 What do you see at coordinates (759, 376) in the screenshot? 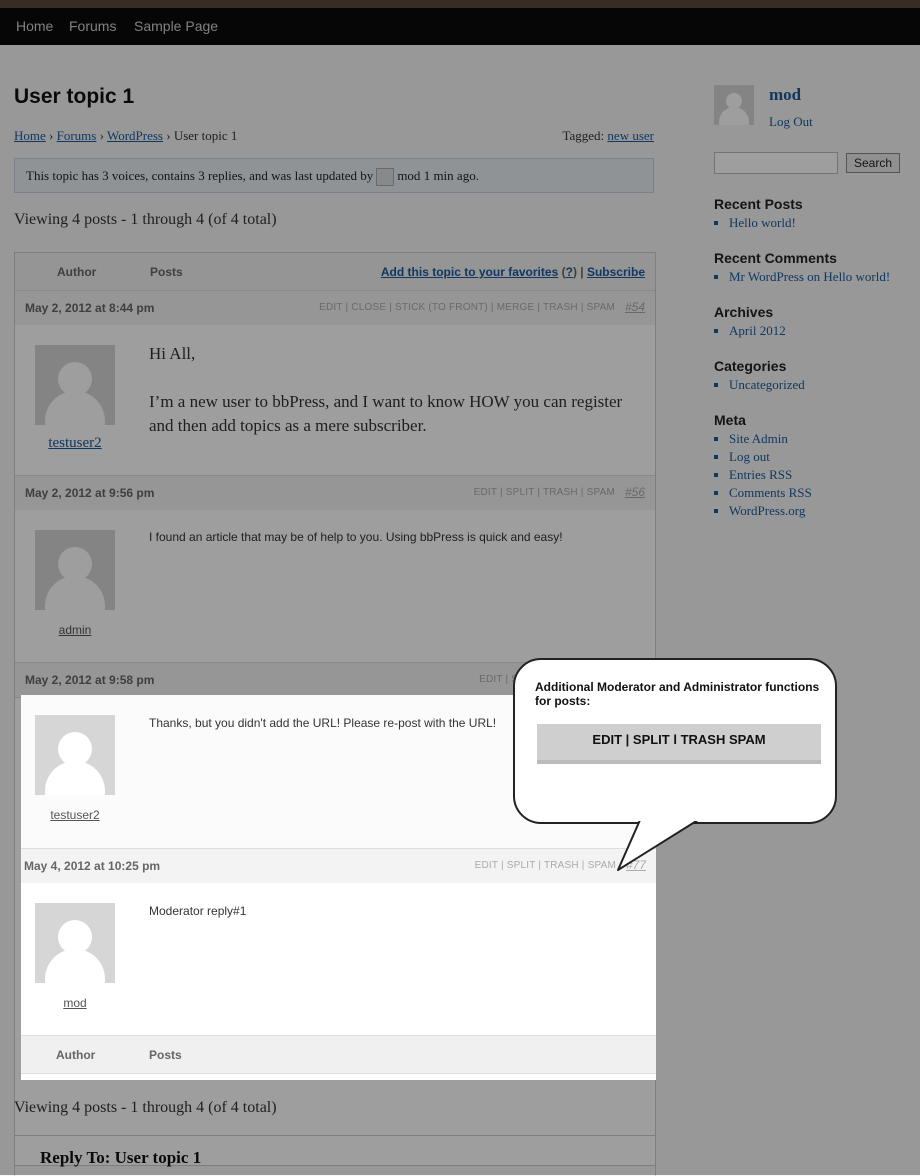
I see `widget-categories: Categories Uncategorized` at bounding box center [759, 376].